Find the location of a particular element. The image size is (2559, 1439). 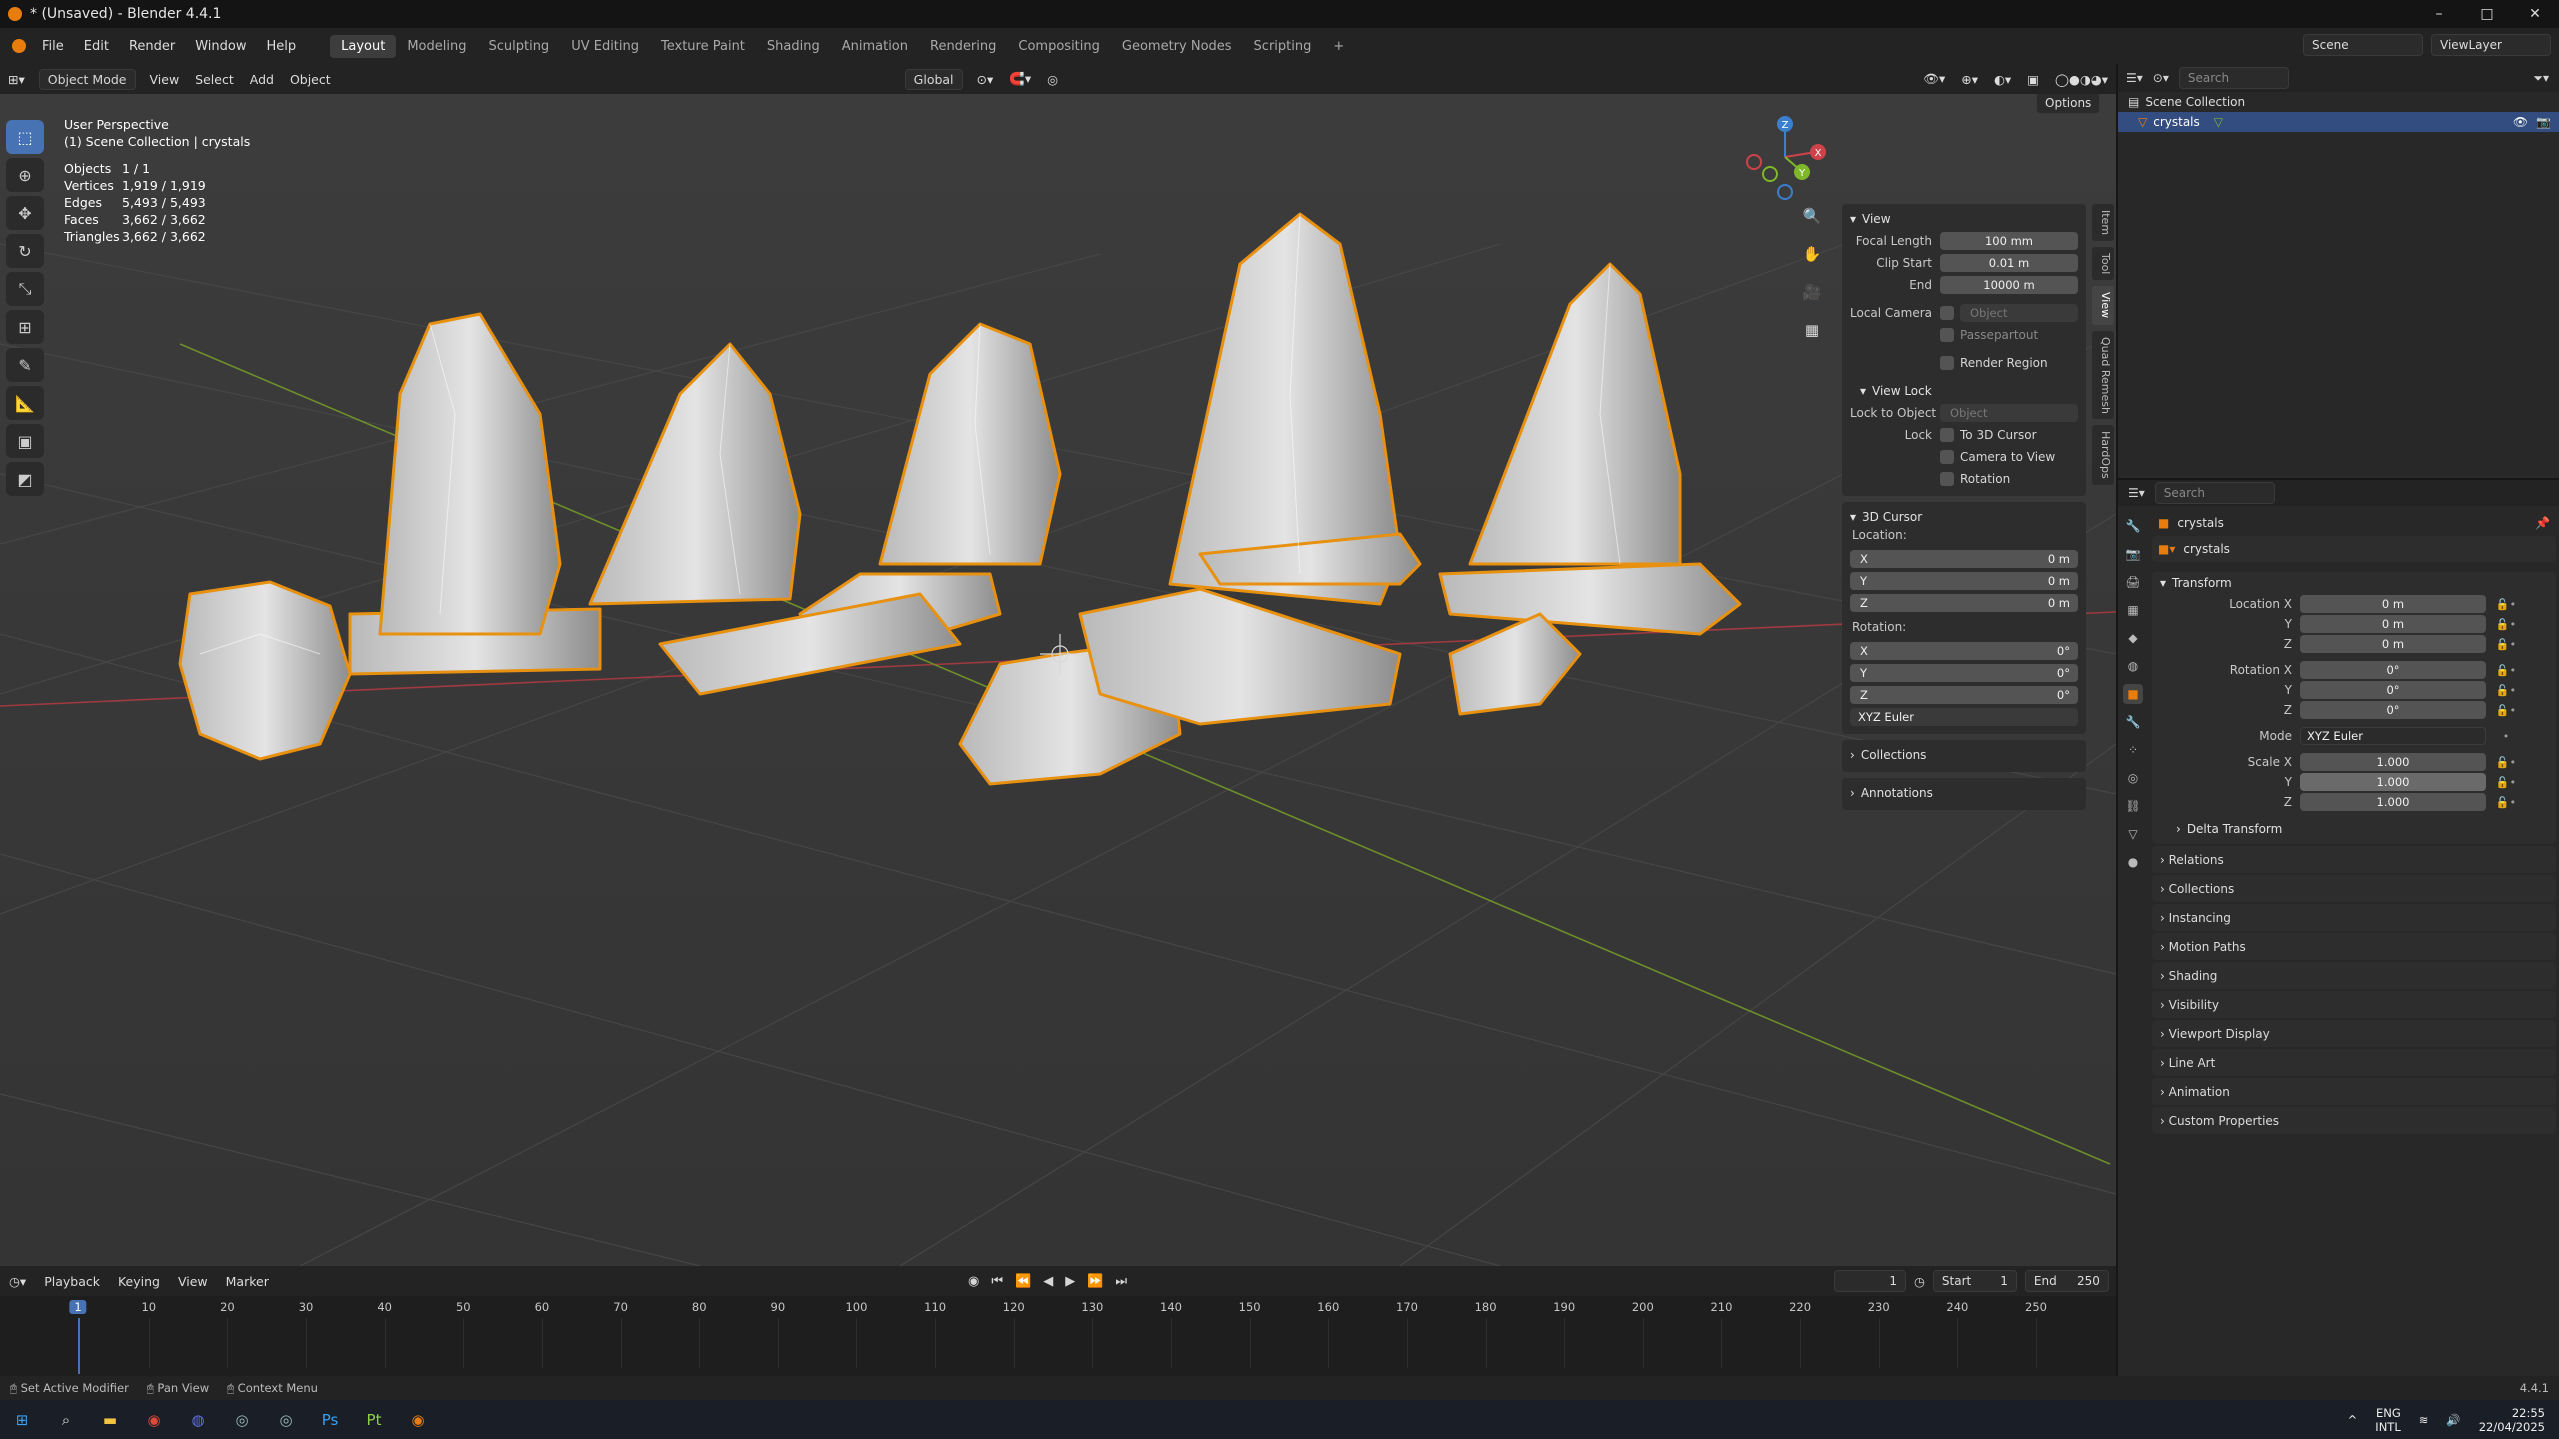

object-datablock-field: ■▾ crystals is located at coordinates (2354, 549).